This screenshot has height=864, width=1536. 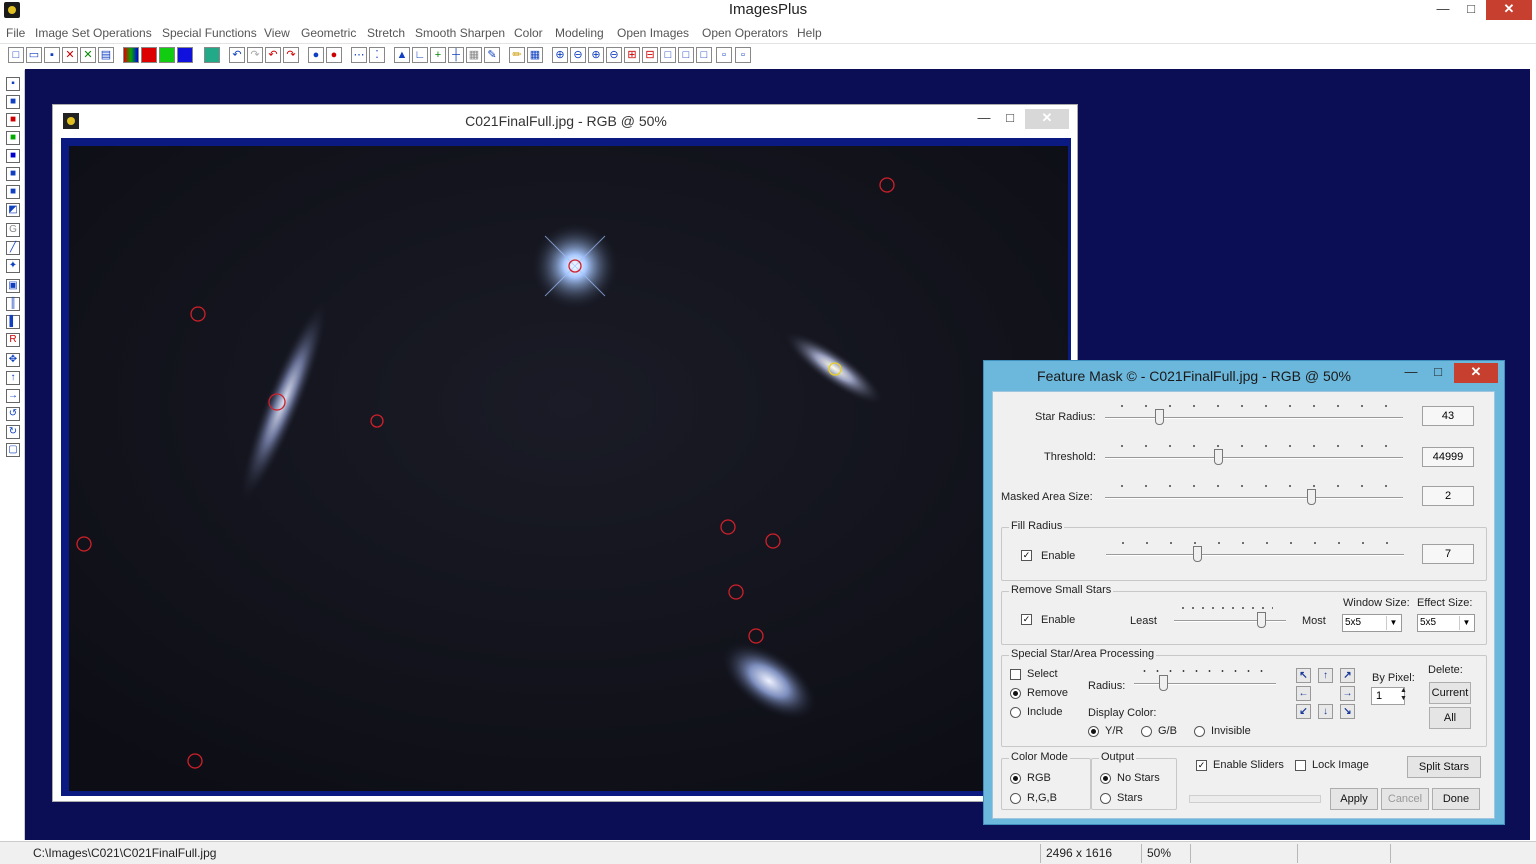 What do you see at coordinates (1254, 498) in the screenshot?
I see `masked-area-slider` at bounding box center [1254, 498].